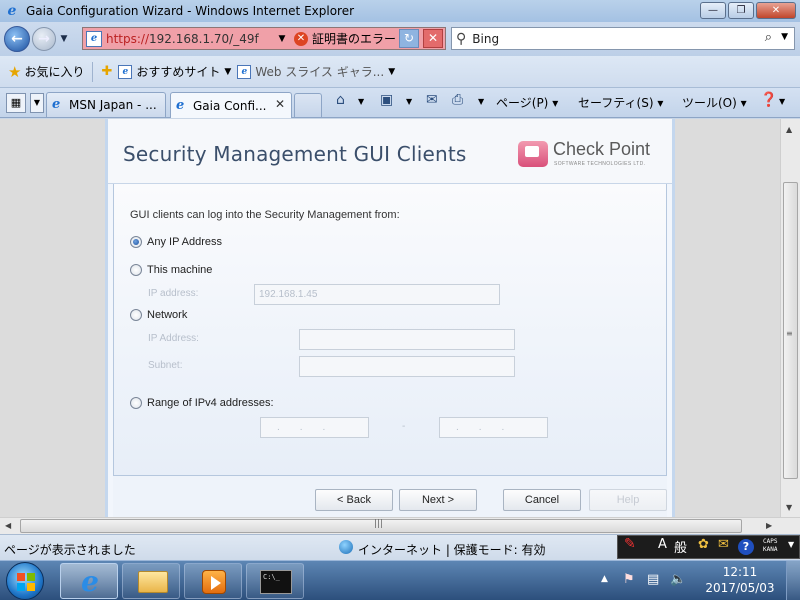 This screenshot has width=800, height=600. I want to click on refresh-icon: ↻, so click(409, 38).